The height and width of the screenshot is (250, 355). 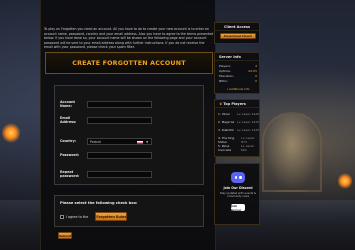 What do you see at coordinates (227, 130) in the screenshot?
I see `player-name: Diakritik` at bounding box center [227, 130].